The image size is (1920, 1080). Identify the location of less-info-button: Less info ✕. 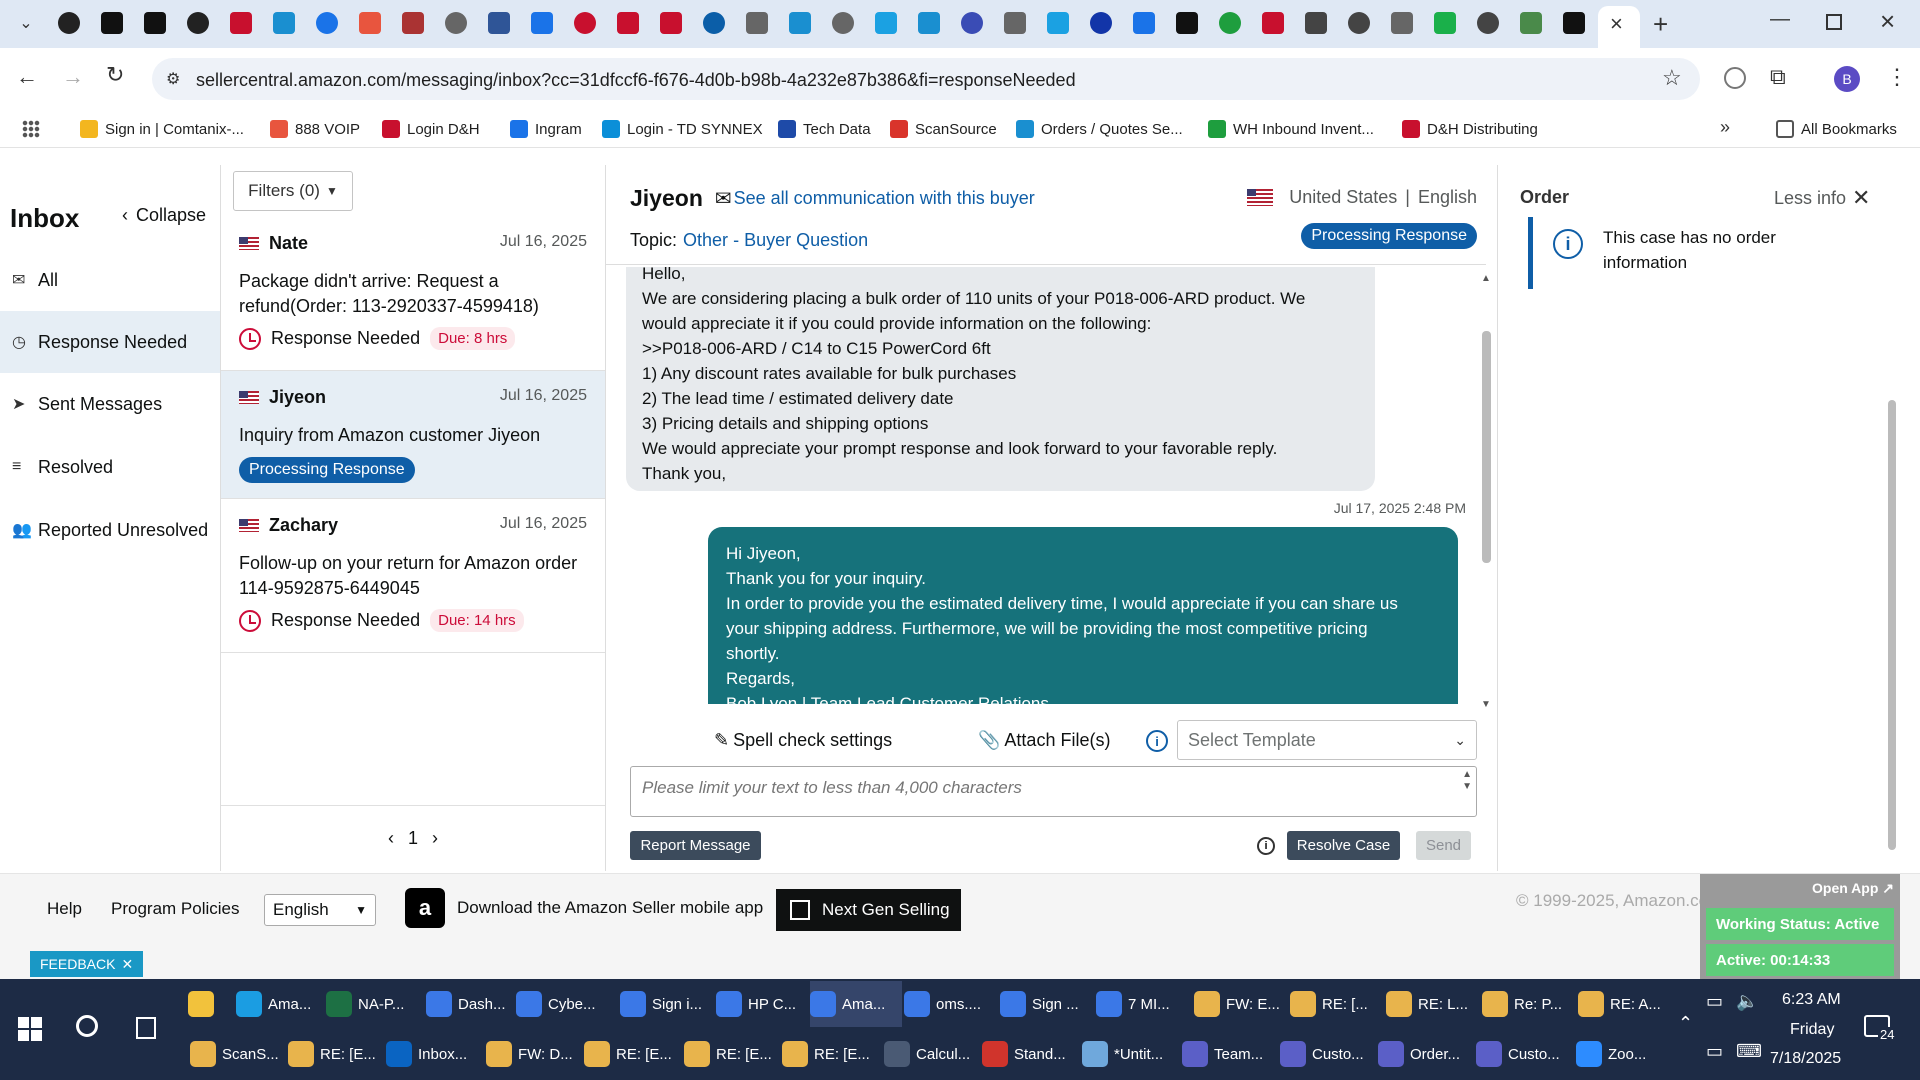
(1822, 198).